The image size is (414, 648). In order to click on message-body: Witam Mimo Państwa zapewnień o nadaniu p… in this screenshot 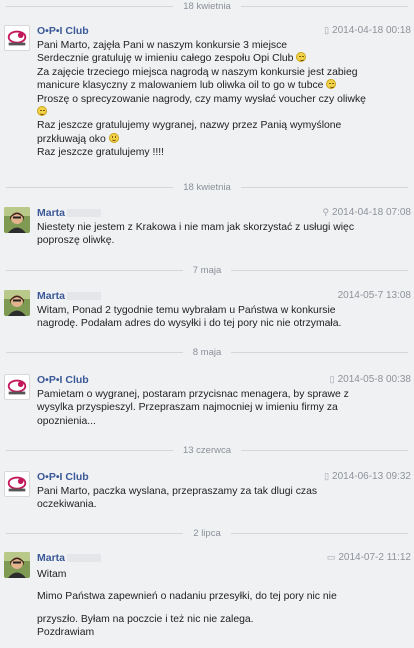, I will do `click(223, 604)`.